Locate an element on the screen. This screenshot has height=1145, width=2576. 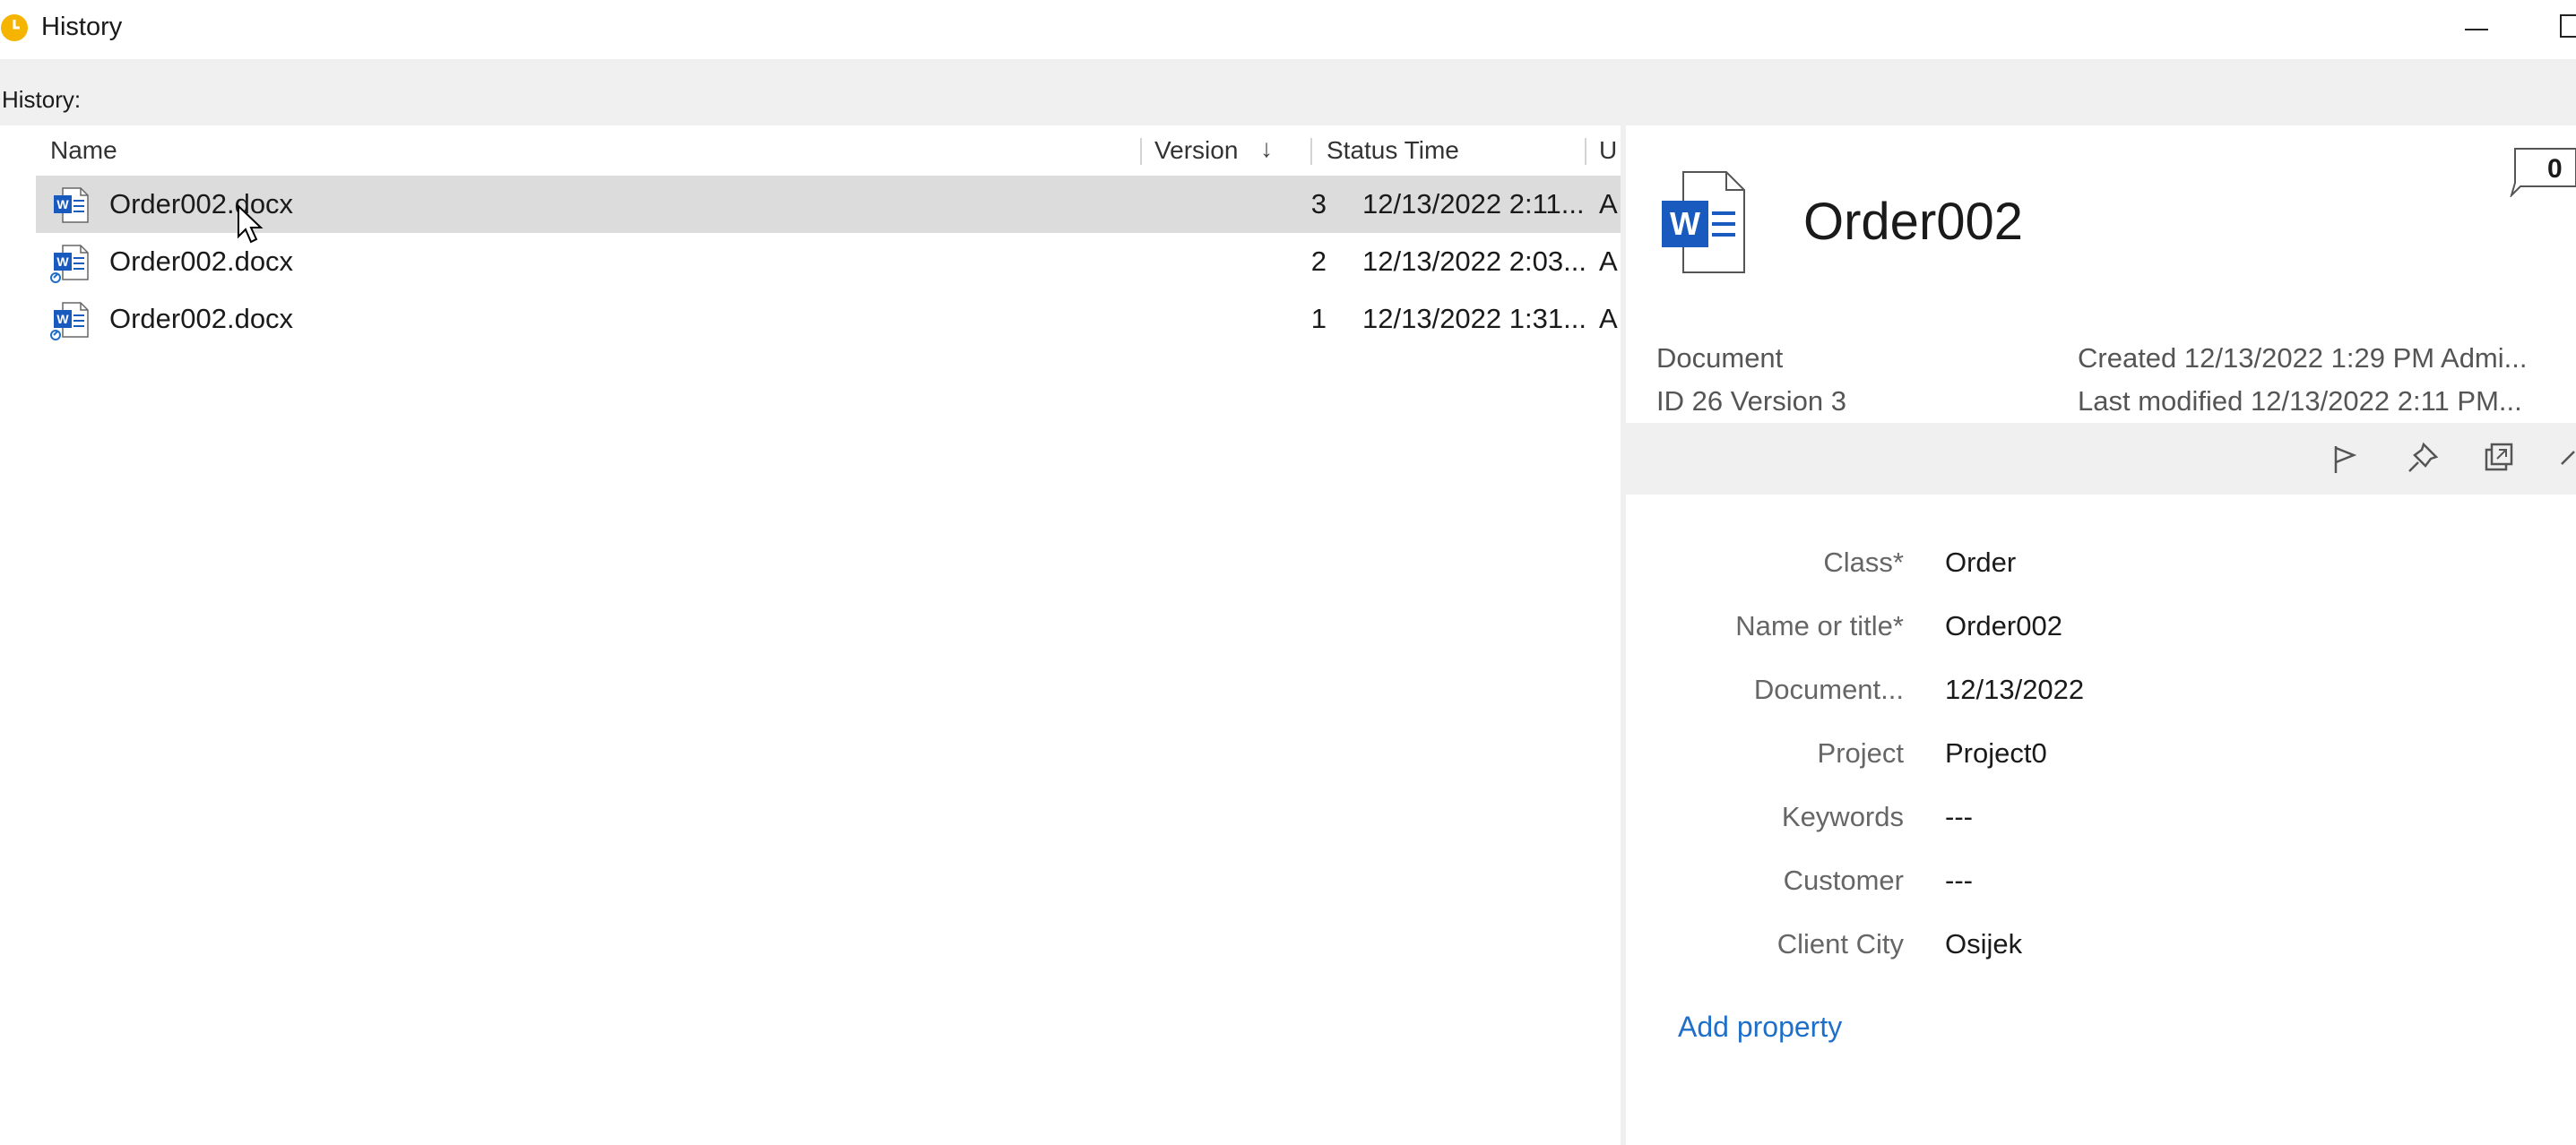
title-bar: History is located at coordinates (1288, 30).